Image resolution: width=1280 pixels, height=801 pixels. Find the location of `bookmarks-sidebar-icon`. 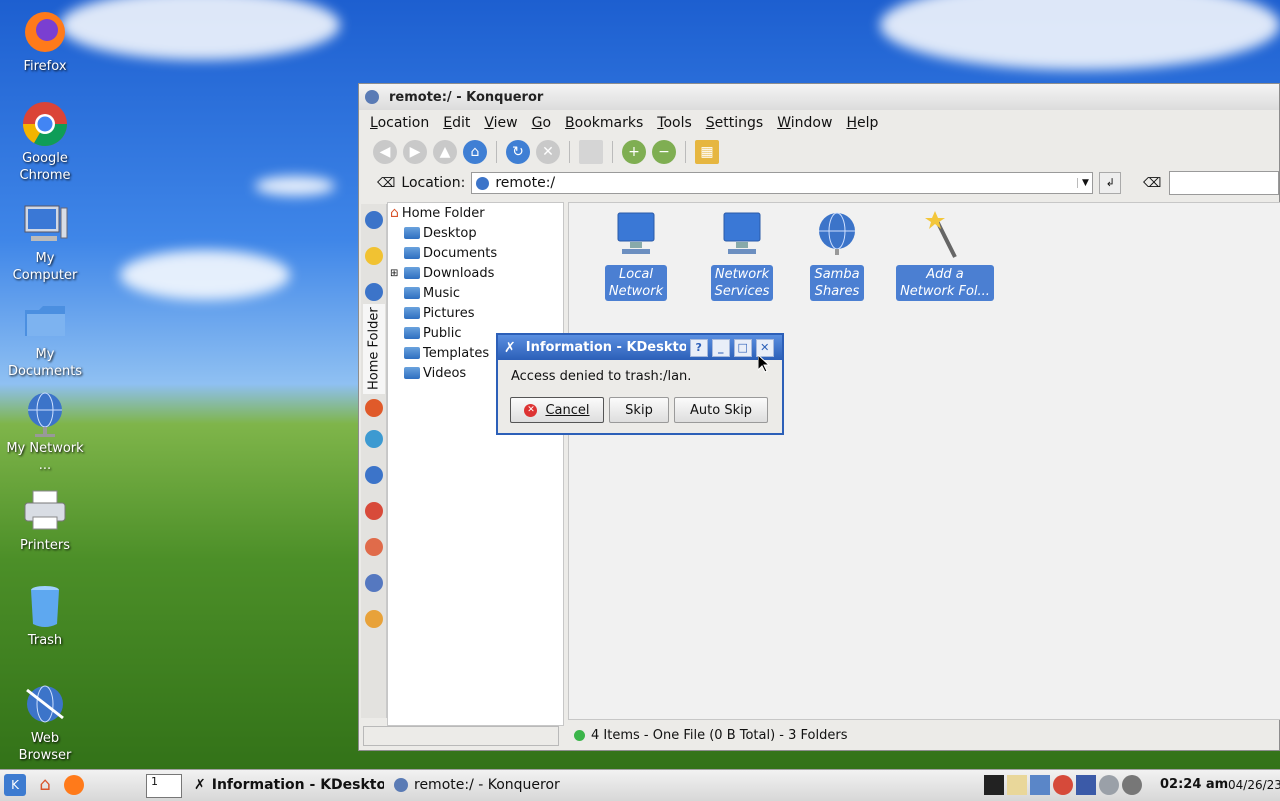

bookmarks-sidebar-icon is located at coordinates (374, 220).